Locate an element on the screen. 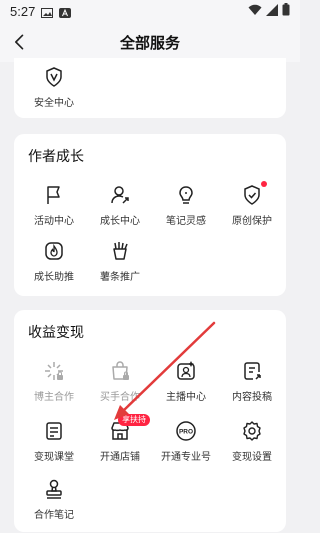 Image resolution: width=320 pixels, height=533 pixels. service-monetization-class: 变现课堂 is located at coordinates (54, 442).